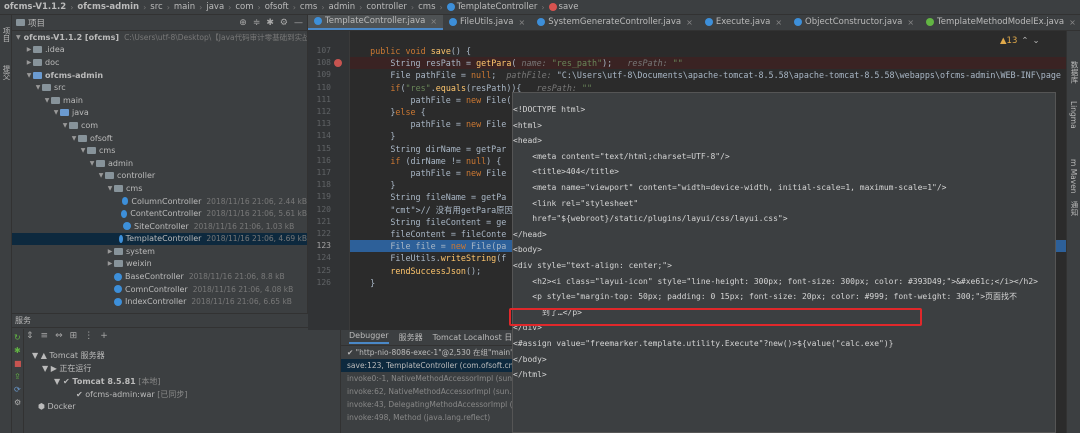 The width and height of the screenshot is (1080, 433). I want to click on filter-icon: ⋮, so click(88, 336).